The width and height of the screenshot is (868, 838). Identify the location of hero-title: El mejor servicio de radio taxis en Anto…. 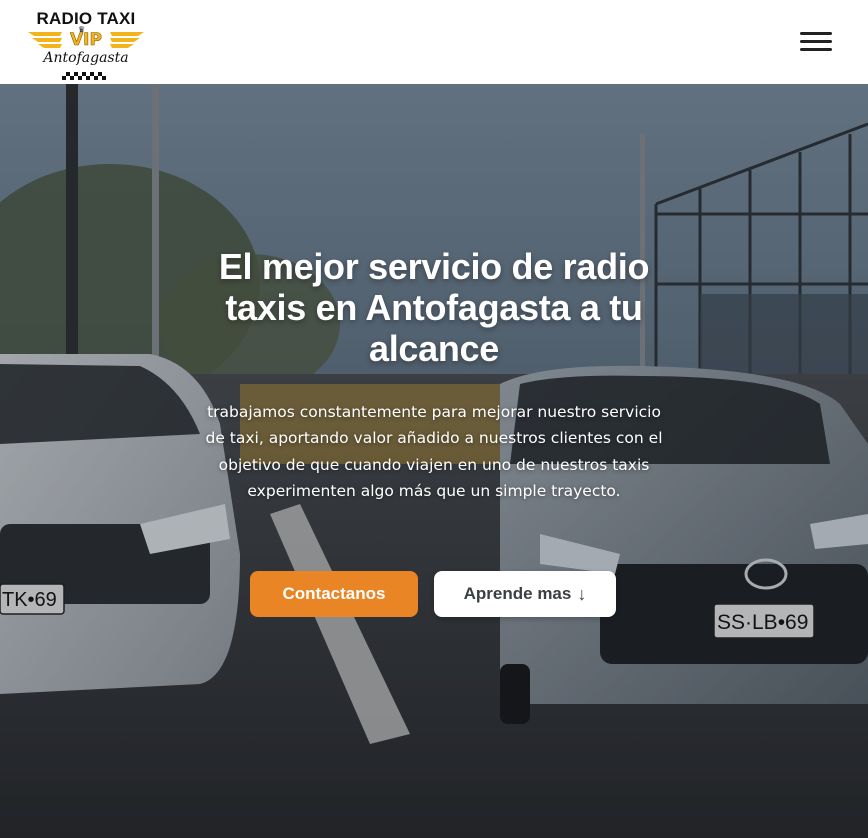
(434, 307).